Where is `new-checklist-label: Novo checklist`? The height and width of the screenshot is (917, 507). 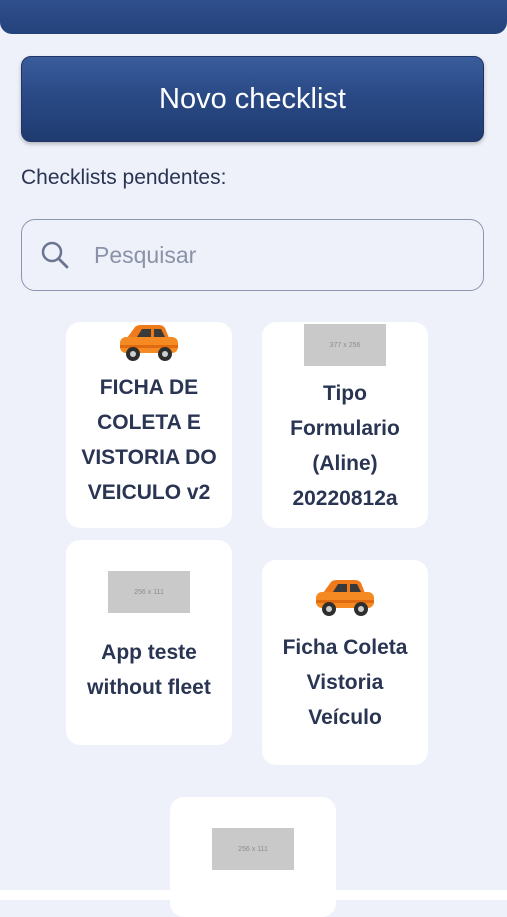
new-checklist-label: Novo checklist is located at coordinates (252, 98).